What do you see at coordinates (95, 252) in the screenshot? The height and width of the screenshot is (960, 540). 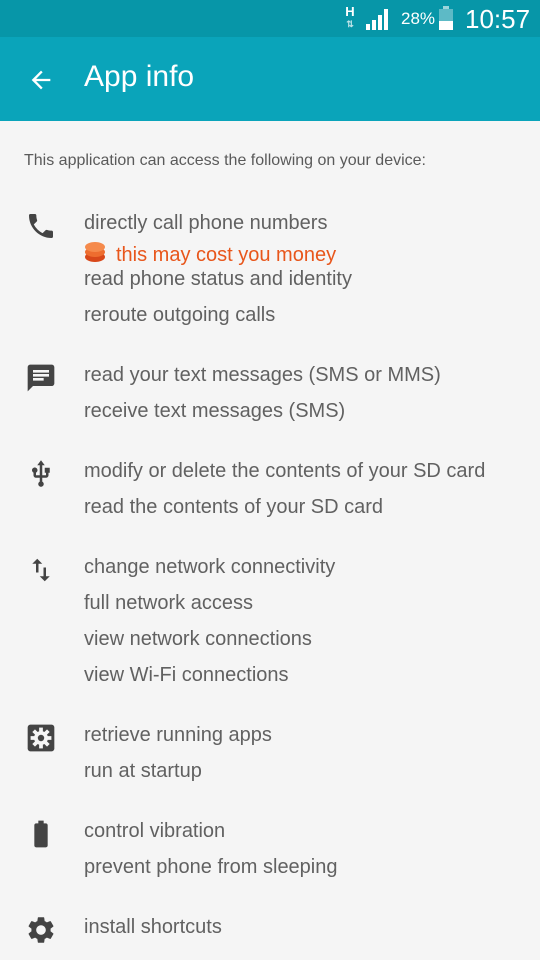 I see `coins-icon` at bounding box center [95, 252].